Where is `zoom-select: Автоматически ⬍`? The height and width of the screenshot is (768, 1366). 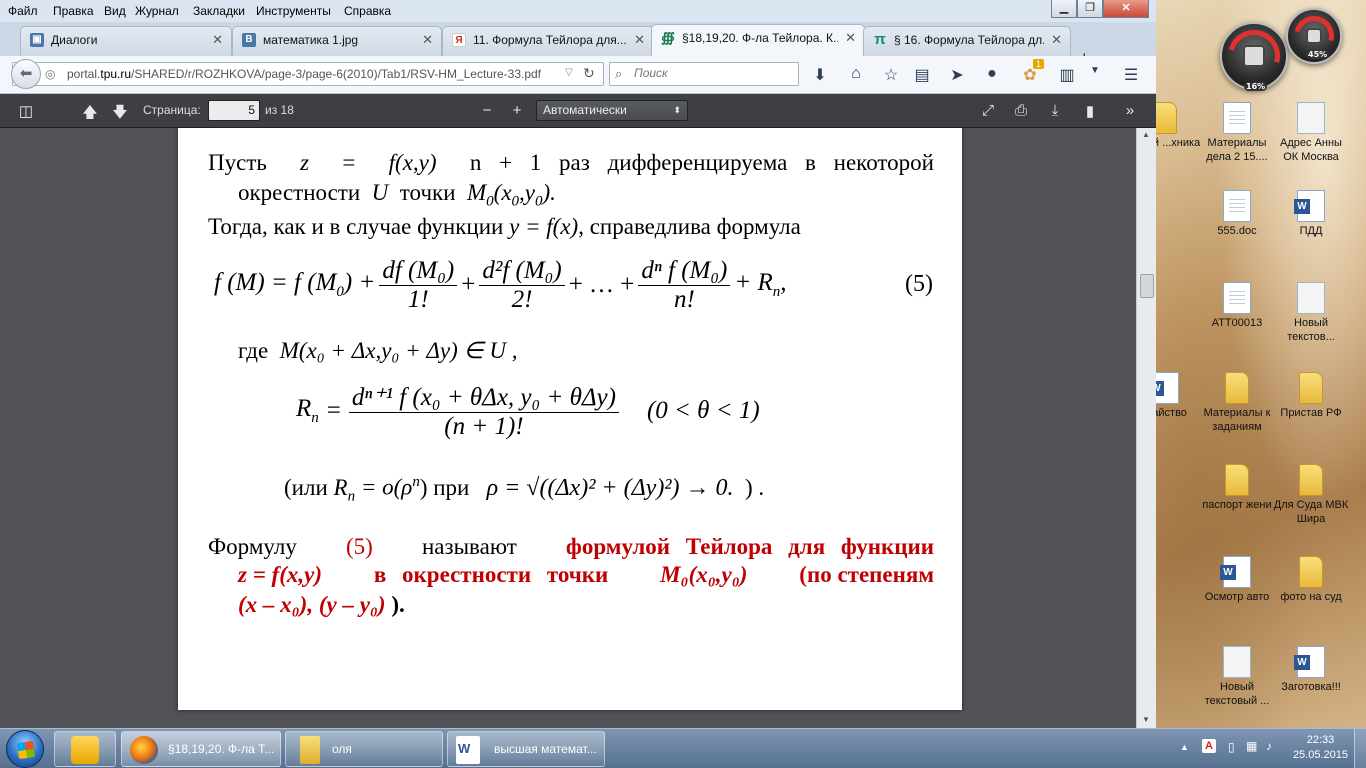 zoom-select: Автоматически ⬍ is located at coordinates (612, 110).